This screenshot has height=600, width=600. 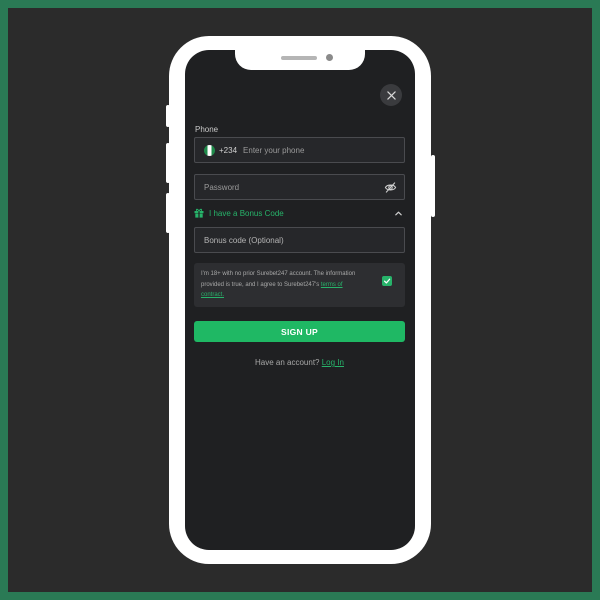 I want to click on consent-checkbox, so click(x=387, y=281).